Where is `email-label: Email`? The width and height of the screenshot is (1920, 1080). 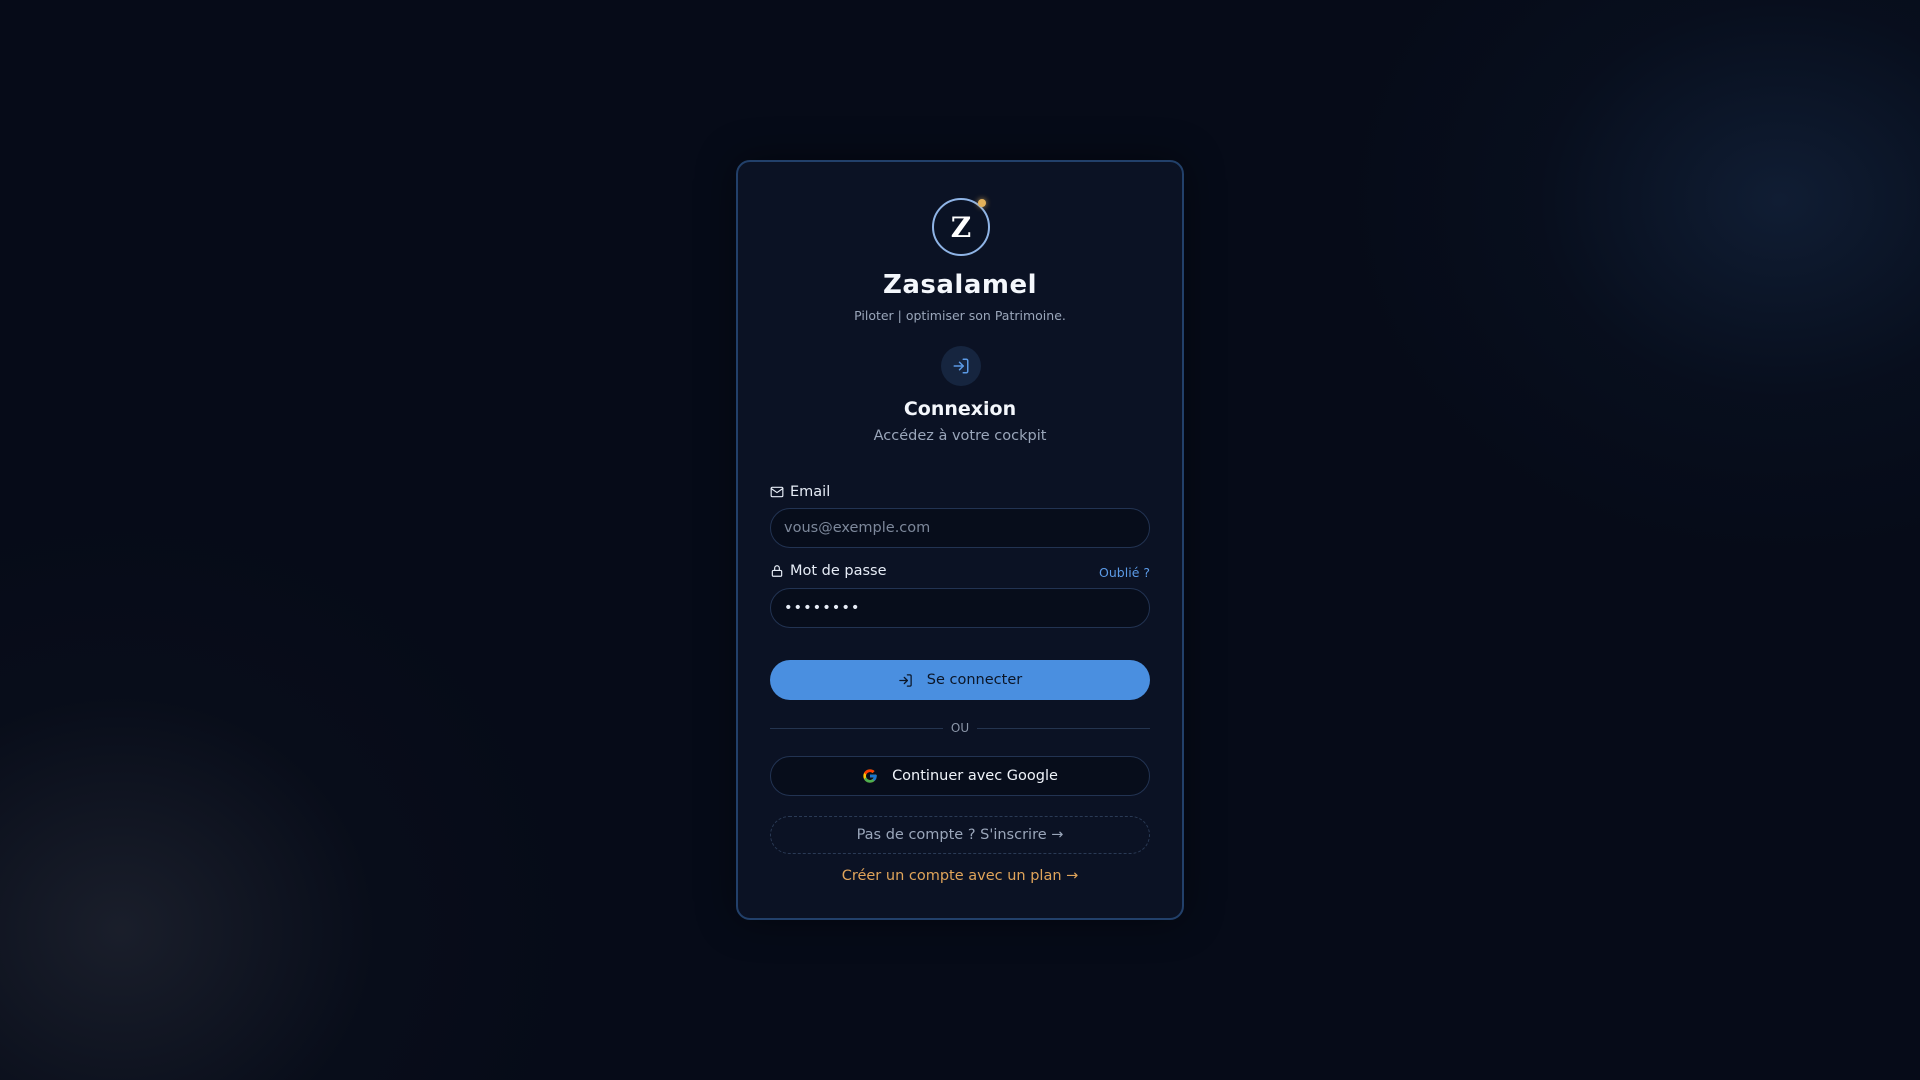
email-label: Email is located at coordinates (800, 492).